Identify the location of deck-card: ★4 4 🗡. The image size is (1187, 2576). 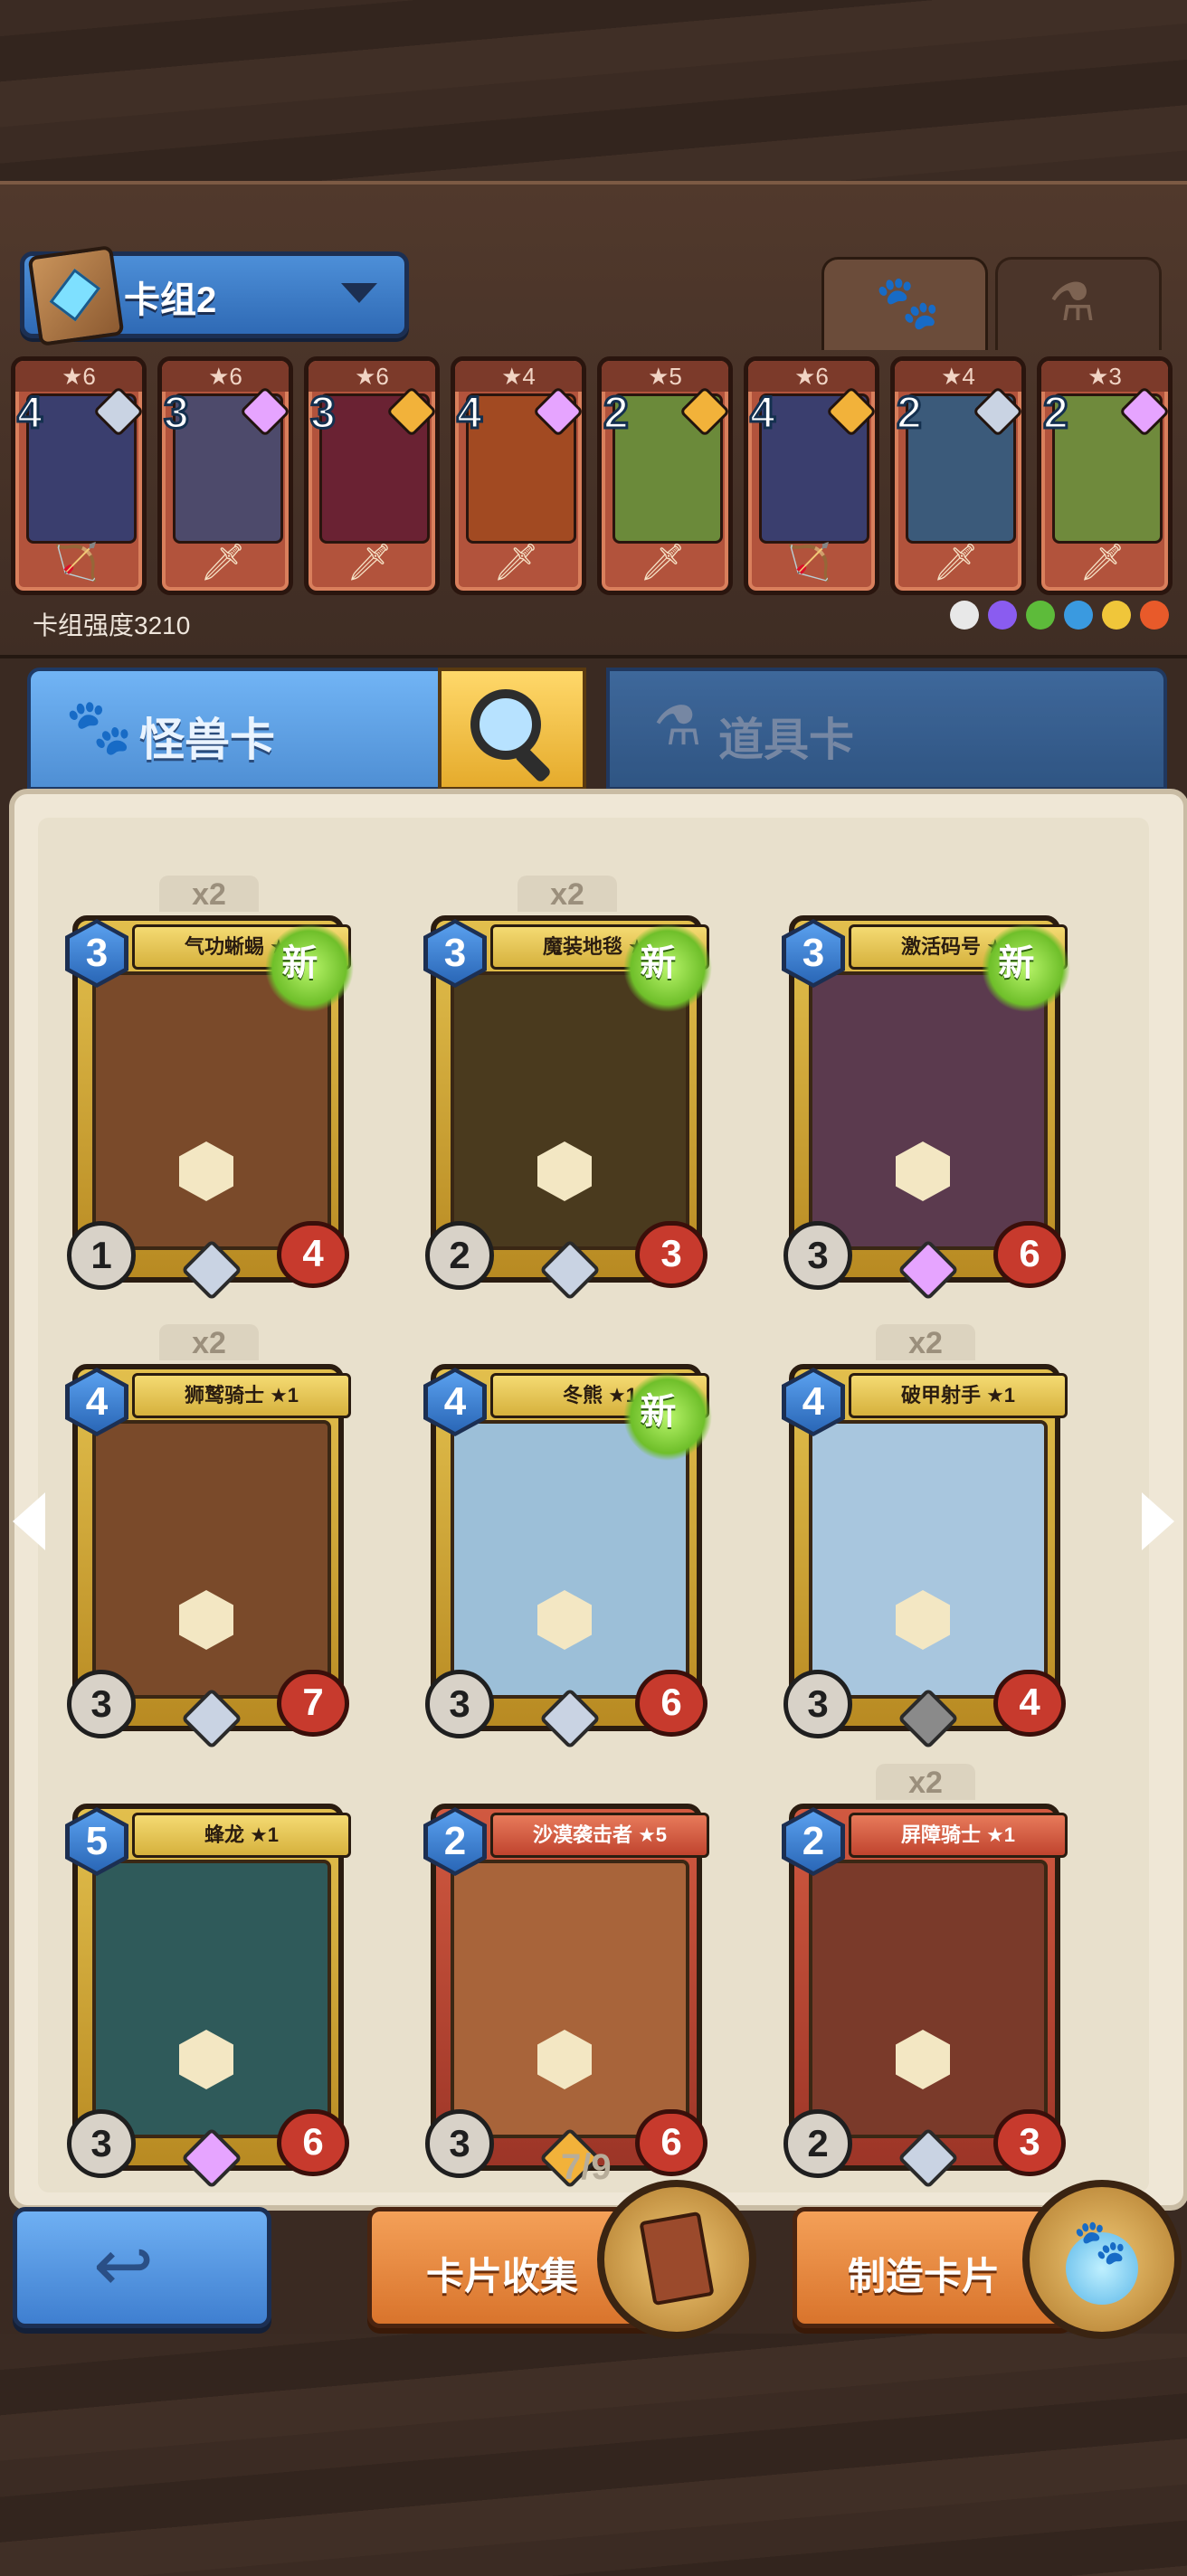
(518, 475).